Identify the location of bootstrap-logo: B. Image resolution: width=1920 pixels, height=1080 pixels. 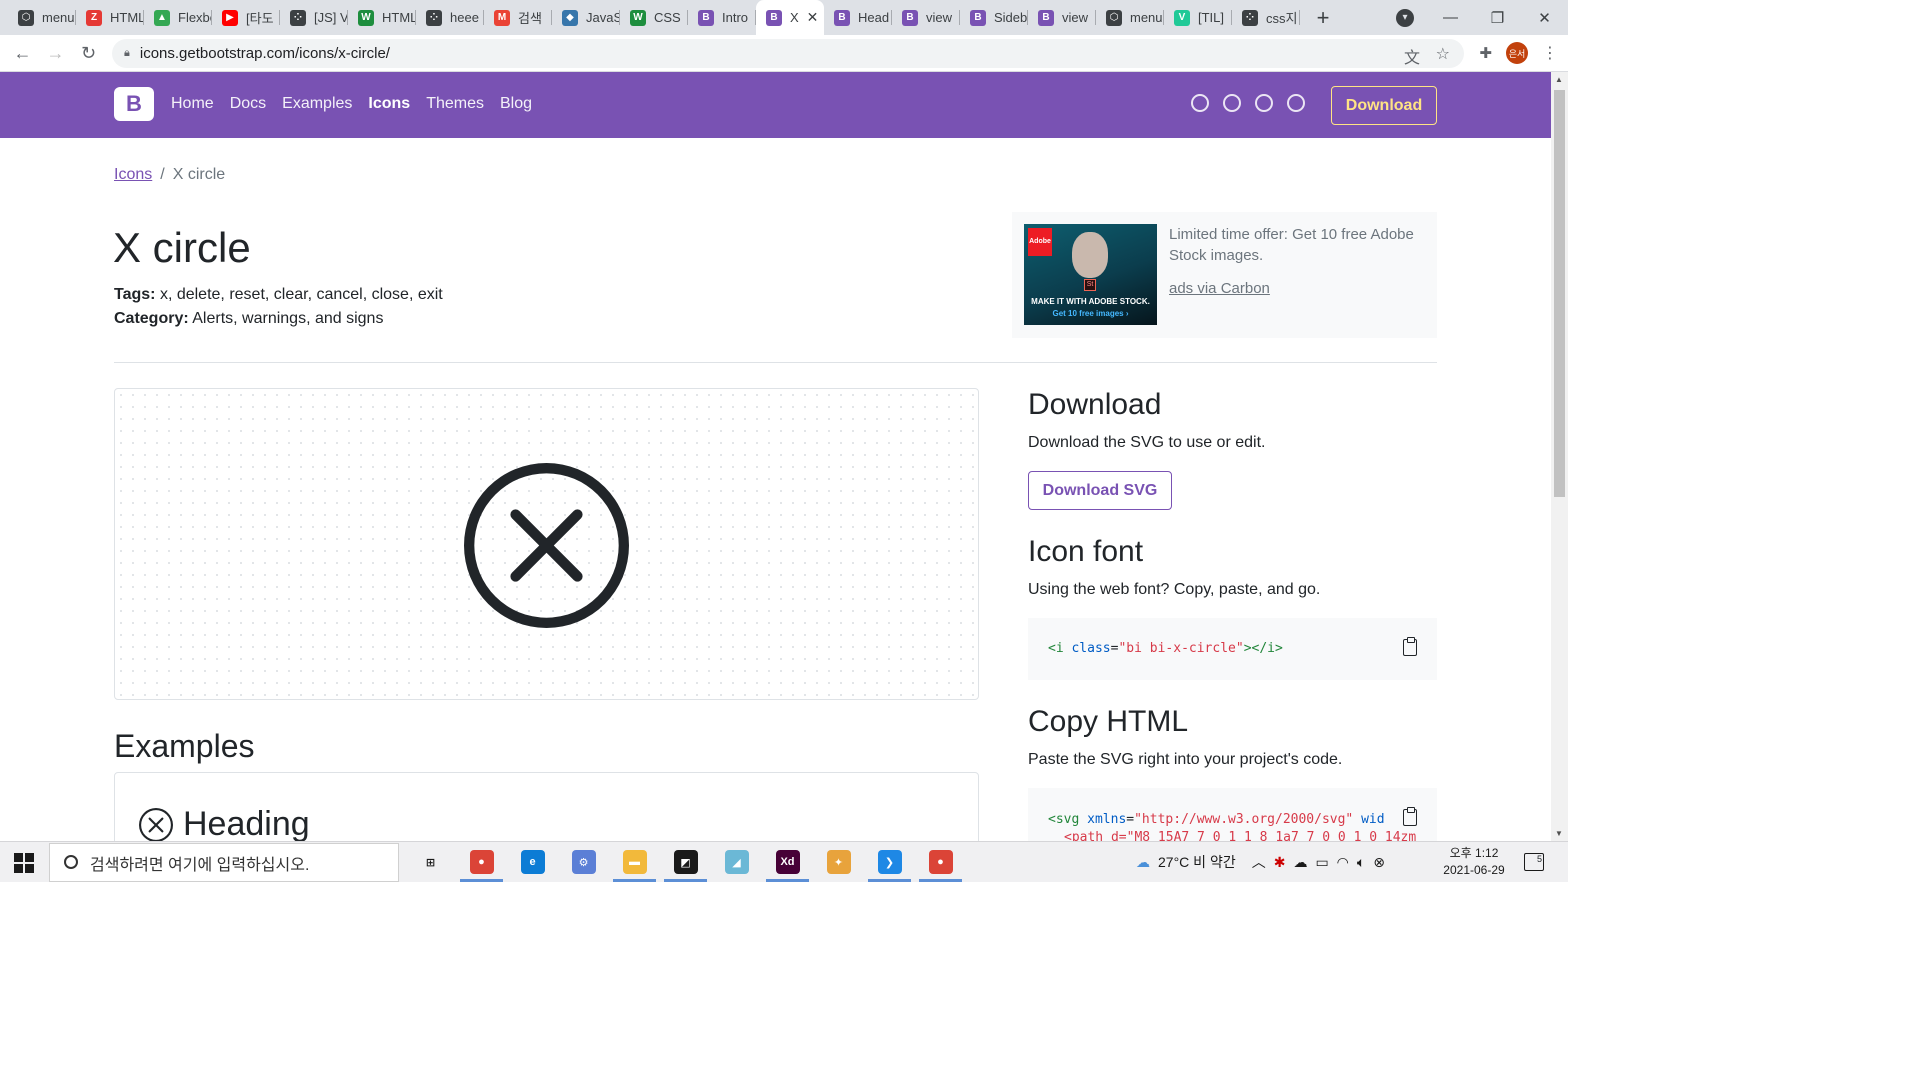
(134, 104).